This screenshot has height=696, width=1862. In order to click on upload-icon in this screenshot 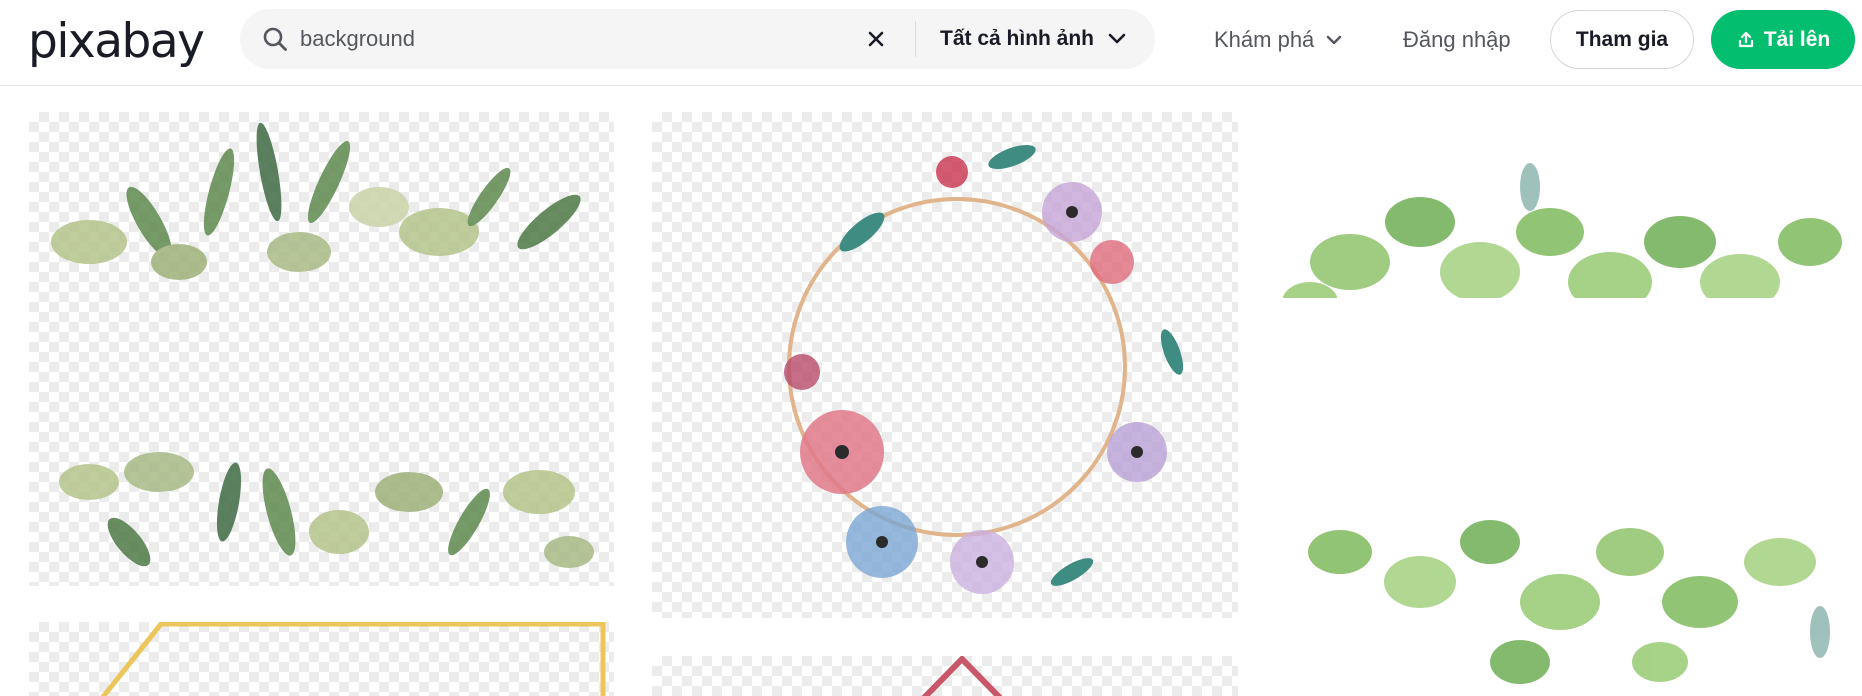, I will do `click(1745, 39)`.